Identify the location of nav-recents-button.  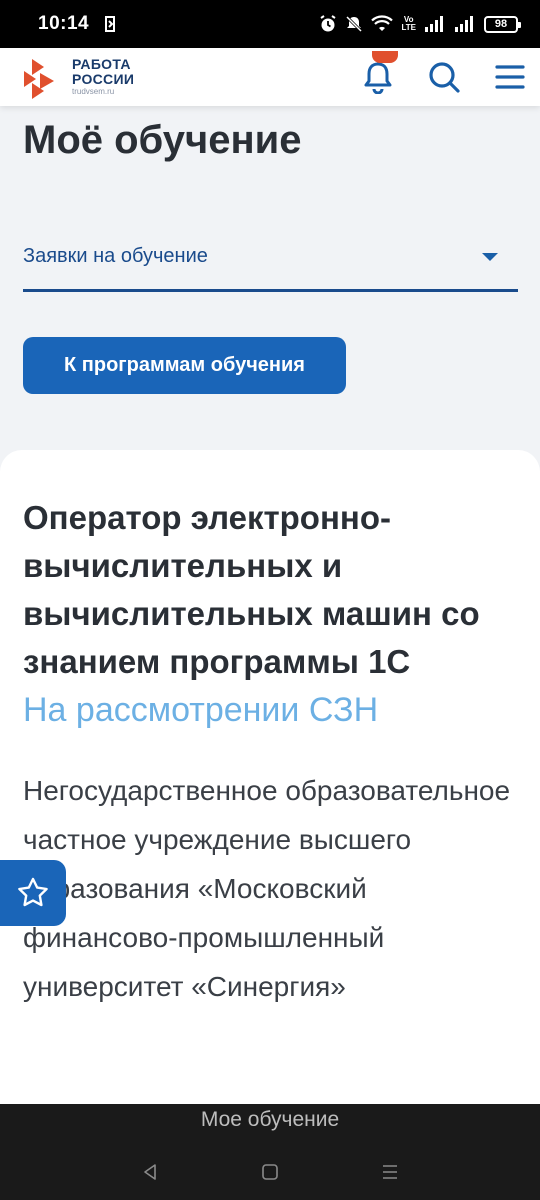
(390, 1172).